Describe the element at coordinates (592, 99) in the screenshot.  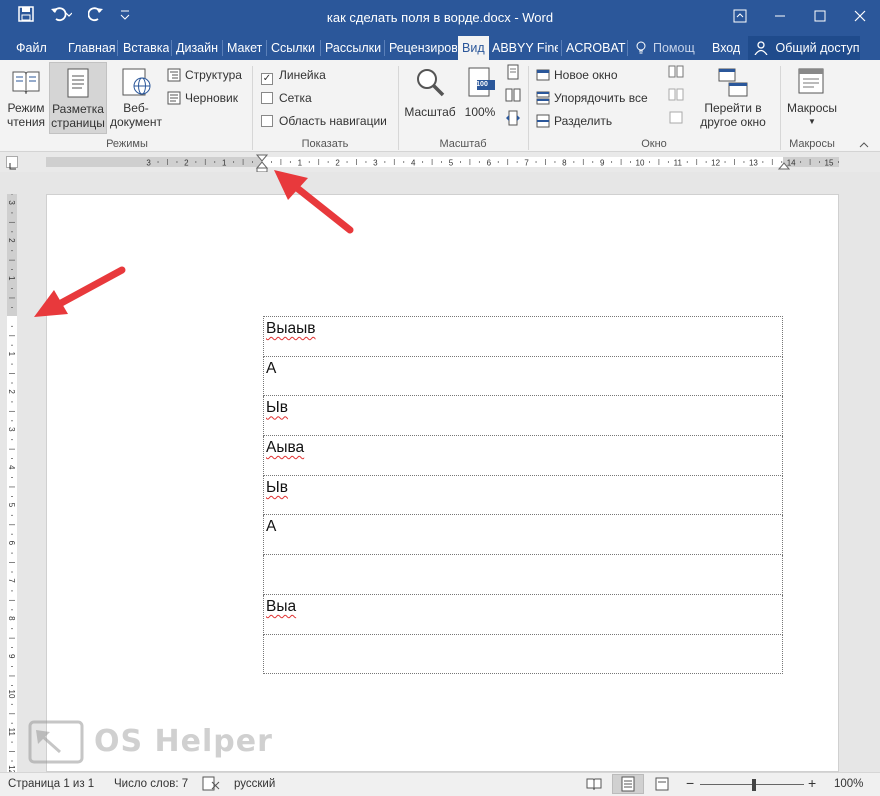
I see `arrange-all-button: Упорядочить все` at that location.